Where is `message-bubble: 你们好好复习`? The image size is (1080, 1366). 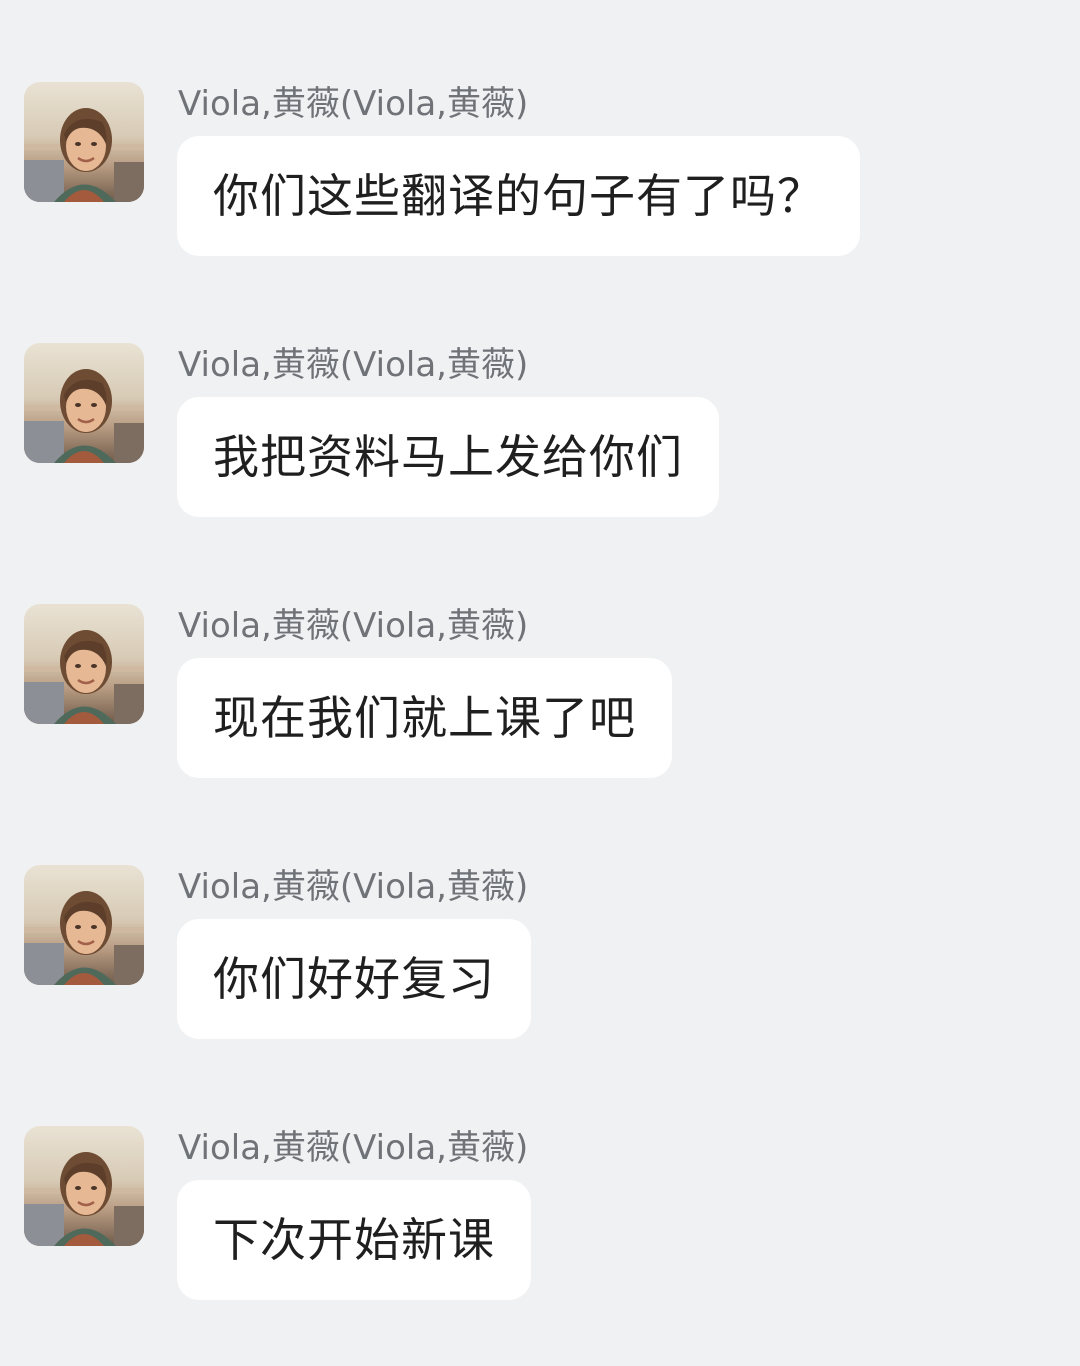
message-bubble: 你们好好复习 is located at coordinates (354, 979).